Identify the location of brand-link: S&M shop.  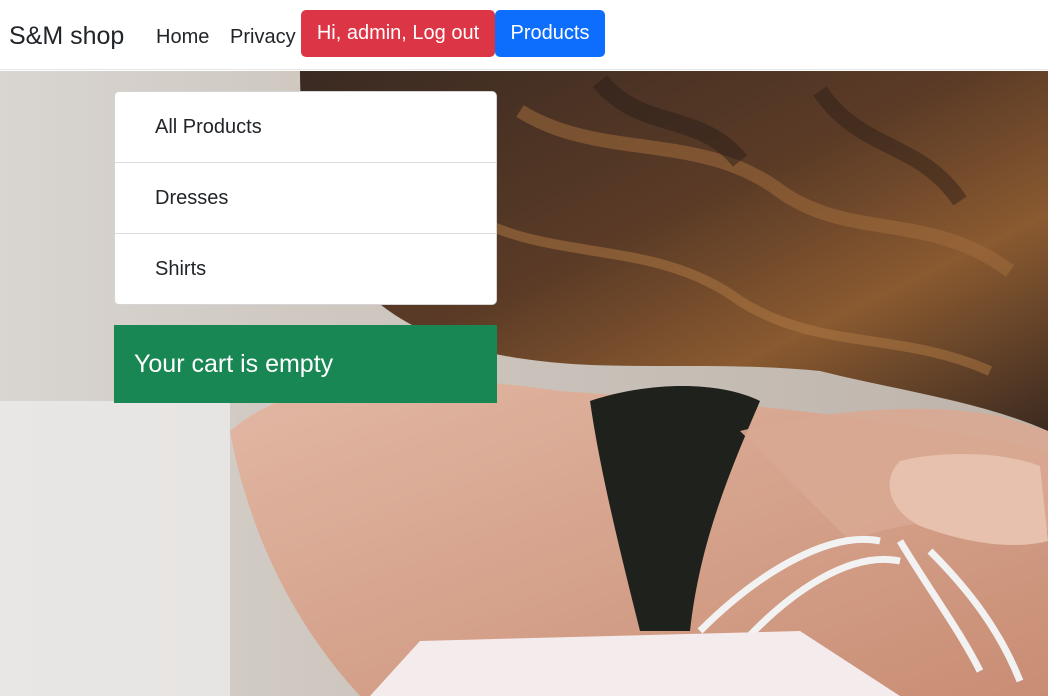
(66, 36).